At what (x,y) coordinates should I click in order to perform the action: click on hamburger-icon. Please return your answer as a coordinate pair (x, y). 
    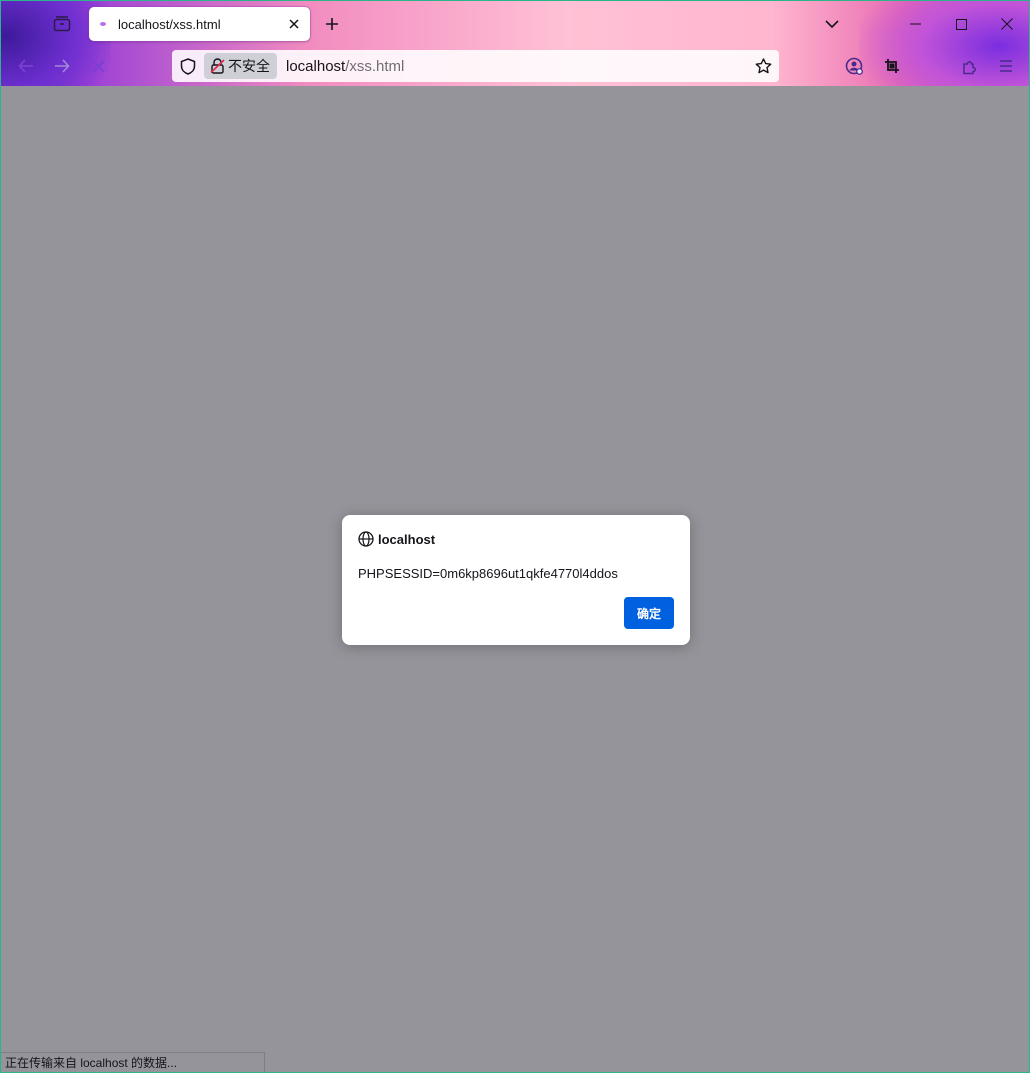
    Looking at the image, I should click on (1006, 66).